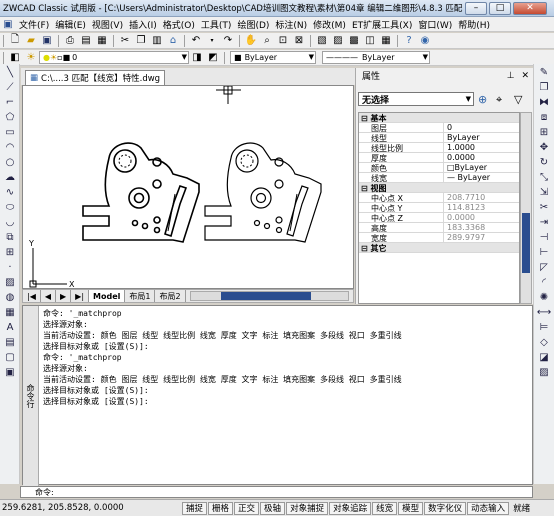 This screenshot has width=554, height=516. I want to click on layer-state-icon: ☀, so click(31, 58).